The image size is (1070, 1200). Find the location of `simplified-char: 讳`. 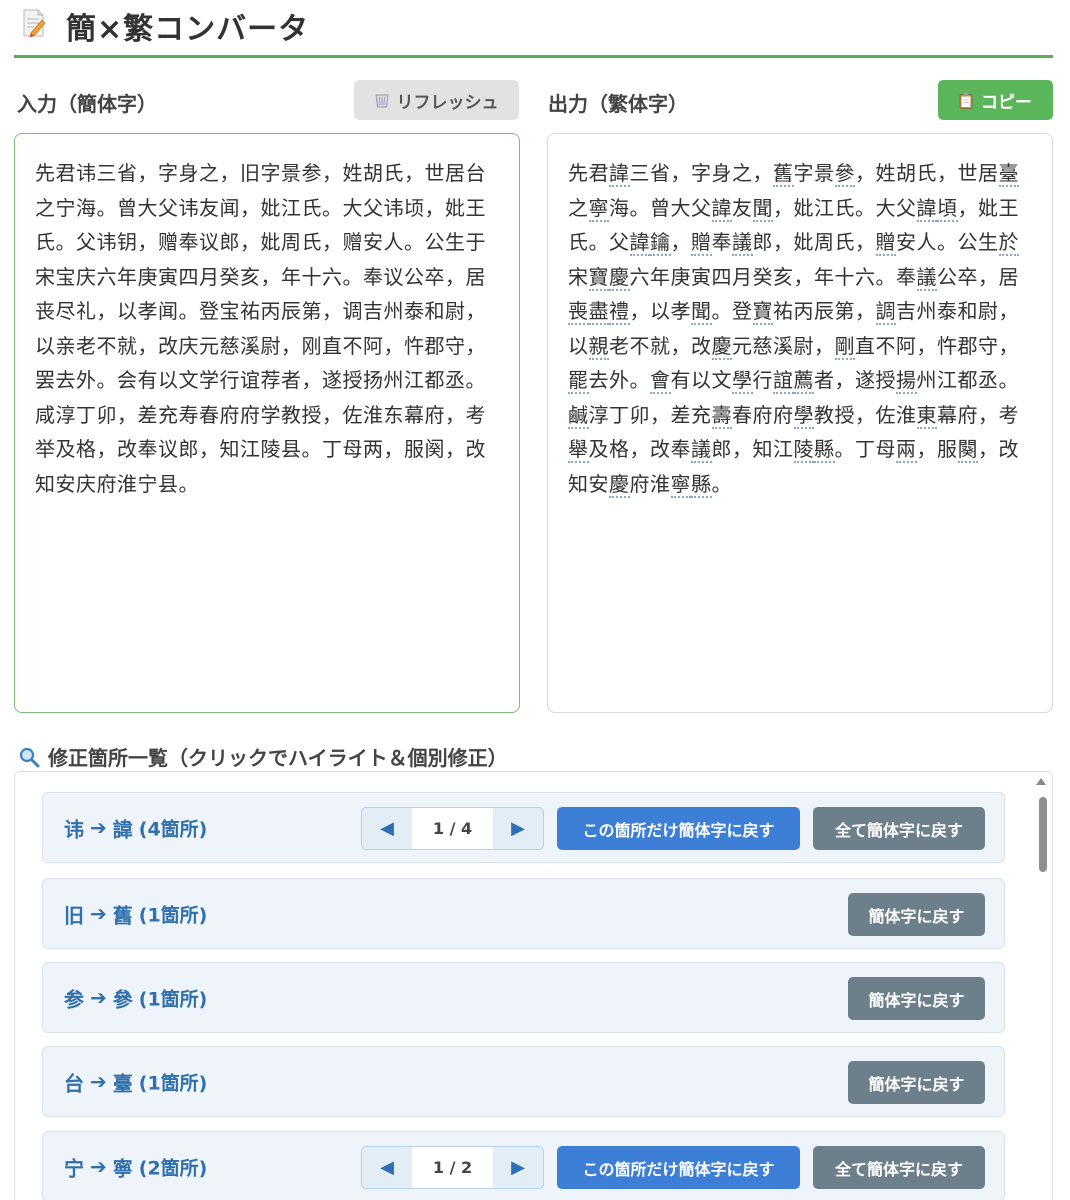

simplified-char: 讳 is located at coordinates (74, 829).